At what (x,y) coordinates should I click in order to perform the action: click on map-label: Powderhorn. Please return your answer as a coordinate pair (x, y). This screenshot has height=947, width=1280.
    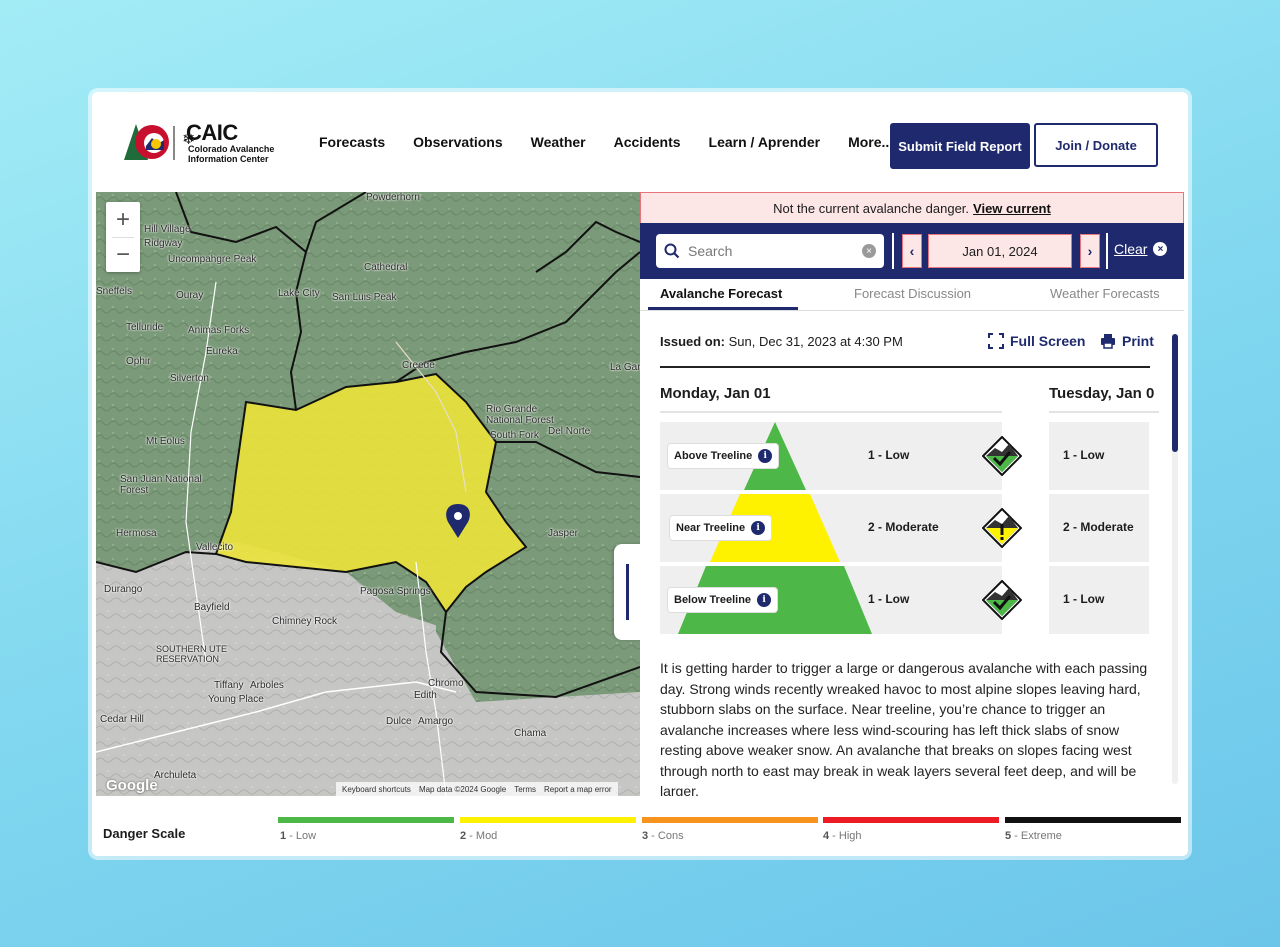
    Looking at the image, I should click on (393, 197).